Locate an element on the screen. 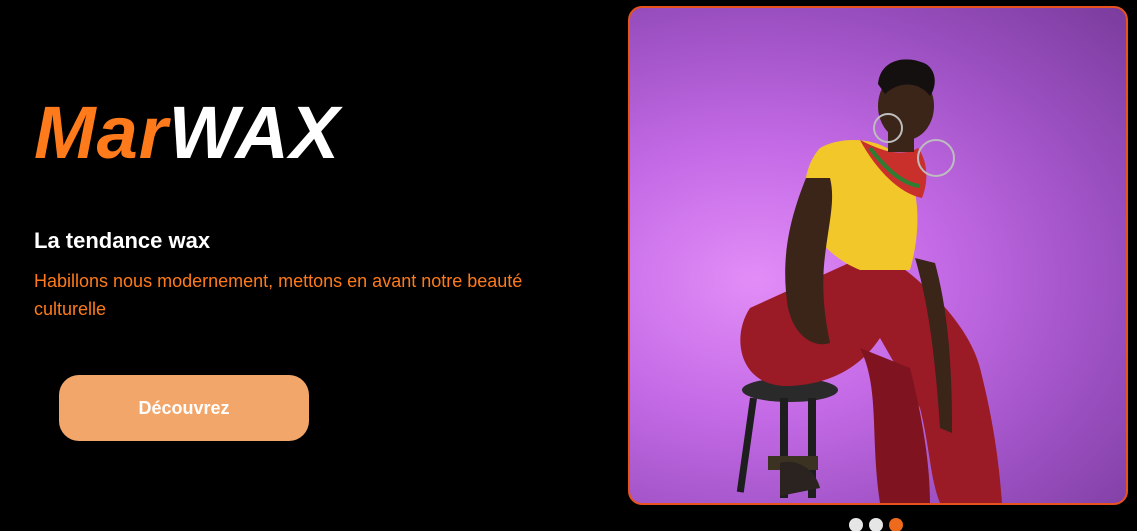 This screenshot has height=531, width=1137. hero-tagline: La tendance wax is located at coordinates (122, 240).